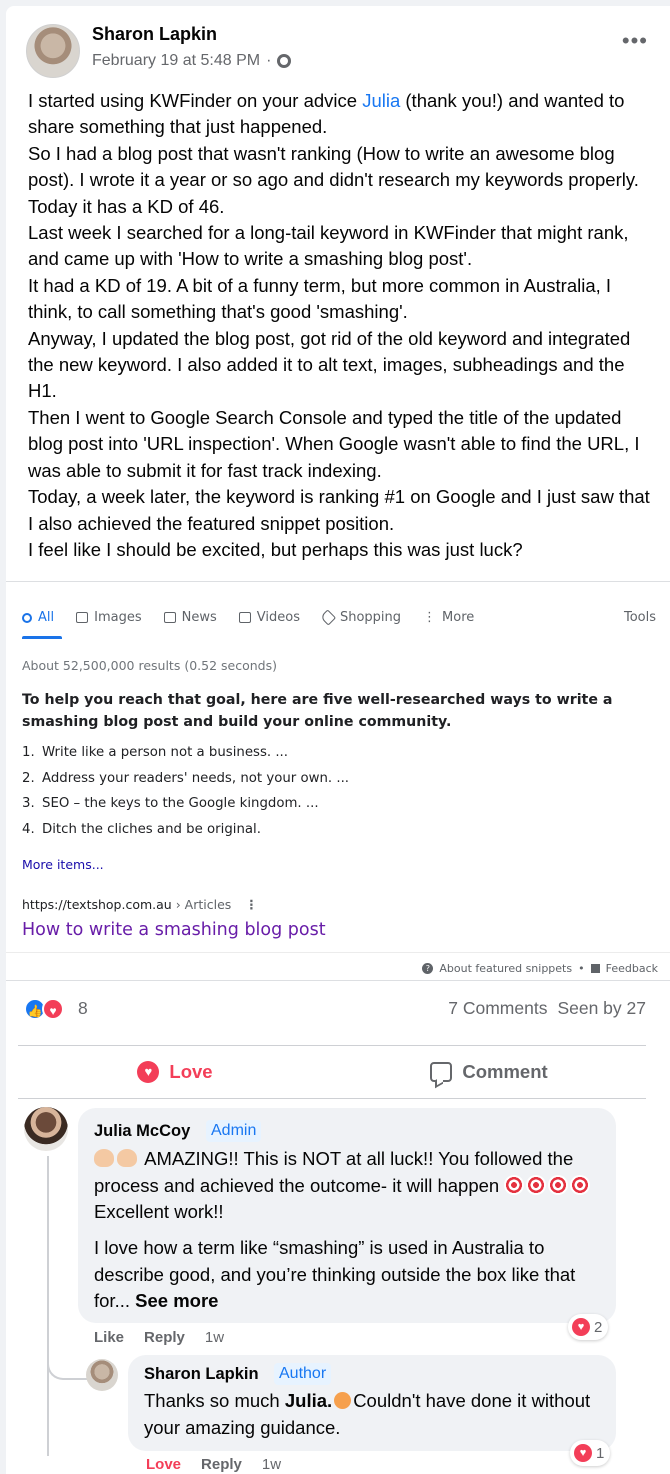 The height and width of the screenshot is (1474, 670). I want to click on post-meta: February 19 at 5:48 PM ·, so click(192, 61).